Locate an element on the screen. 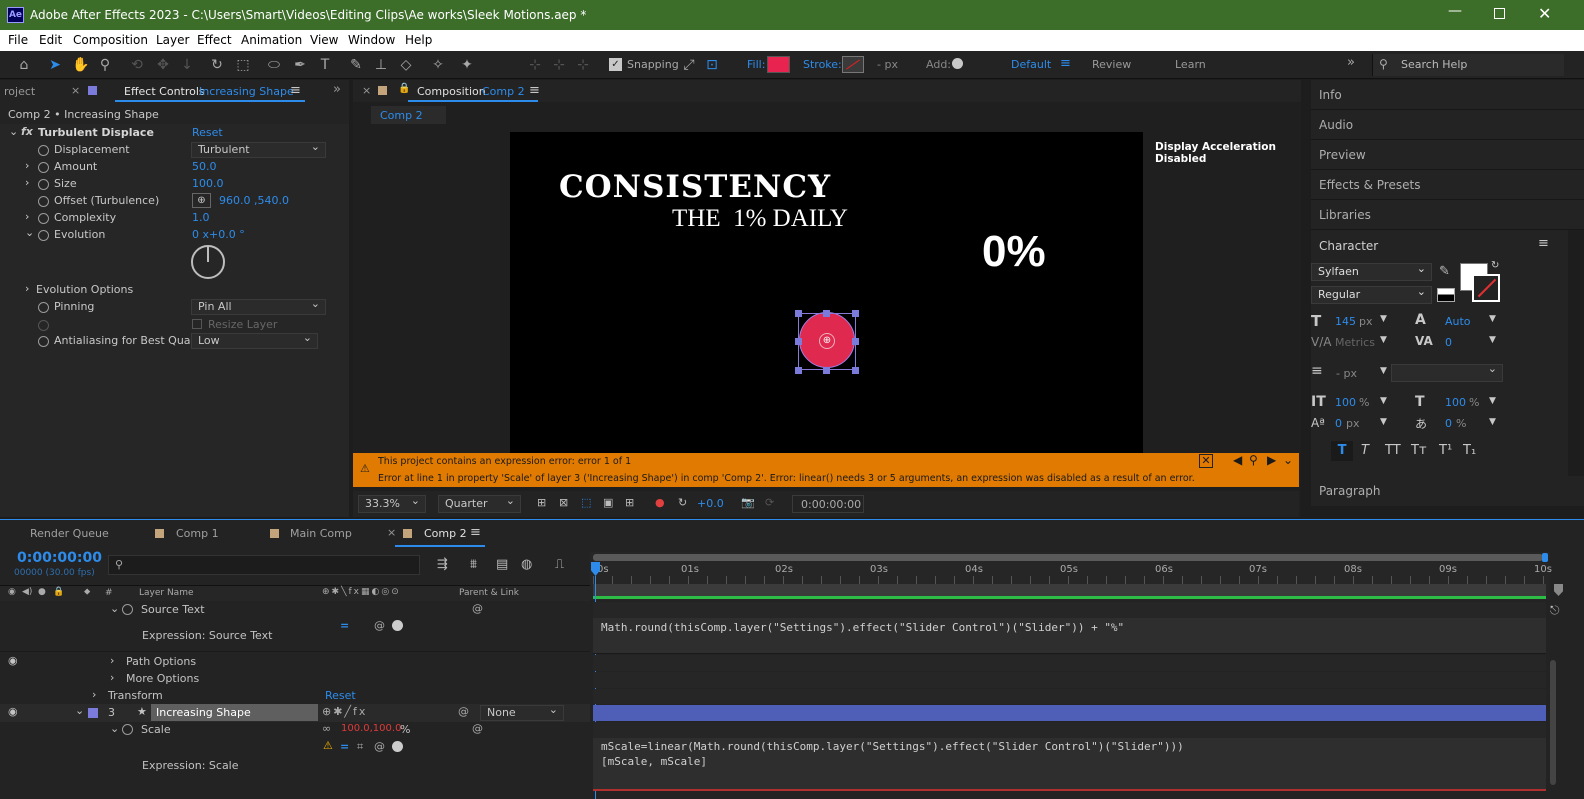 Image resolution: width=1584 pixels, height=799 pixels. offset-value: 960.0 ,540.0 is located at coordinates (254, 200).